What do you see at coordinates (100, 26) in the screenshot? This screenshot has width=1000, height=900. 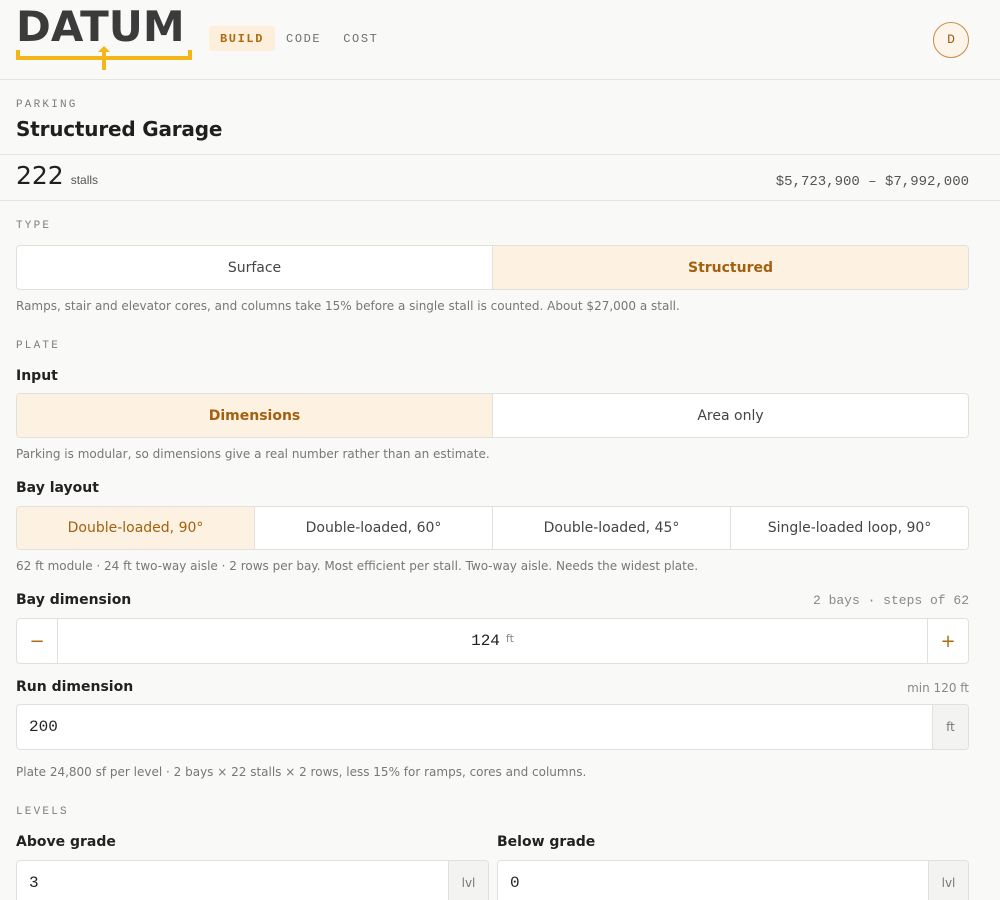 I see `logo-wordmark: DATUM` at bounding box center [100, 26].